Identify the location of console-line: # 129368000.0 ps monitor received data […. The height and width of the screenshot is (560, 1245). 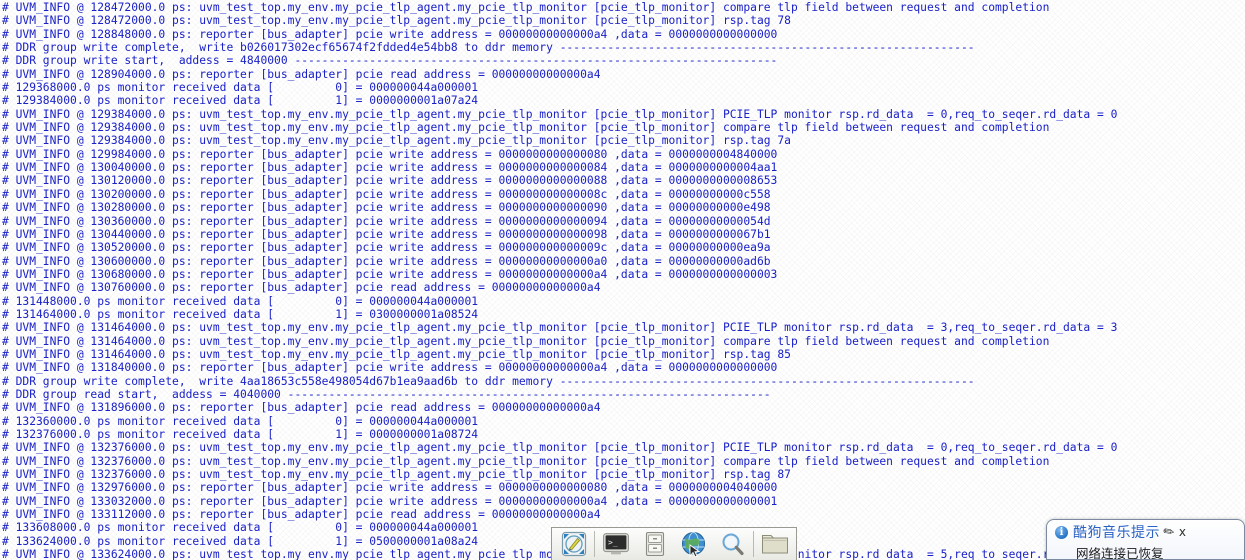
(240, 88).